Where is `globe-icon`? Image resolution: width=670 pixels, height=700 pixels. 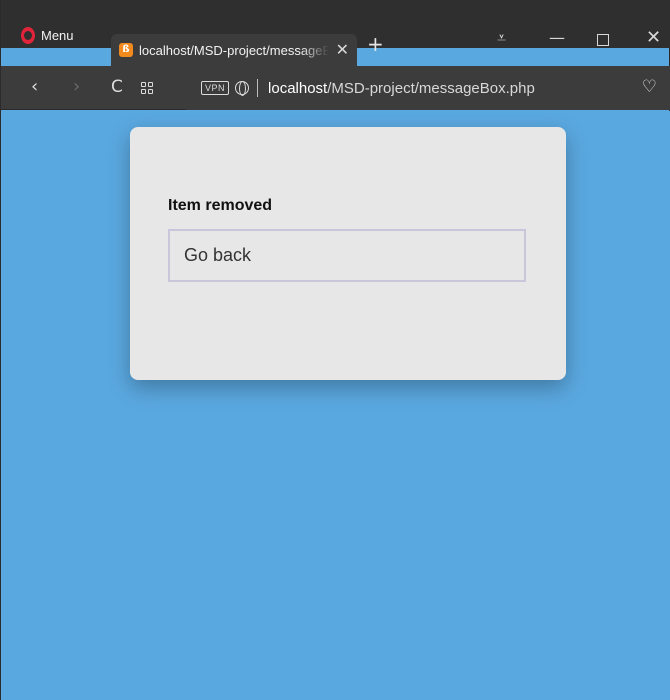
globe-icon is located at coordinates (242, 88).